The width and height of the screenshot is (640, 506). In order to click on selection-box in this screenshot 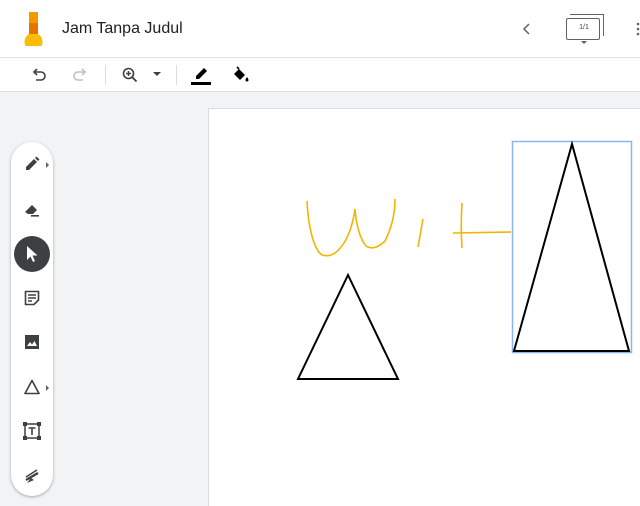, I will do `click(572, 247)`.